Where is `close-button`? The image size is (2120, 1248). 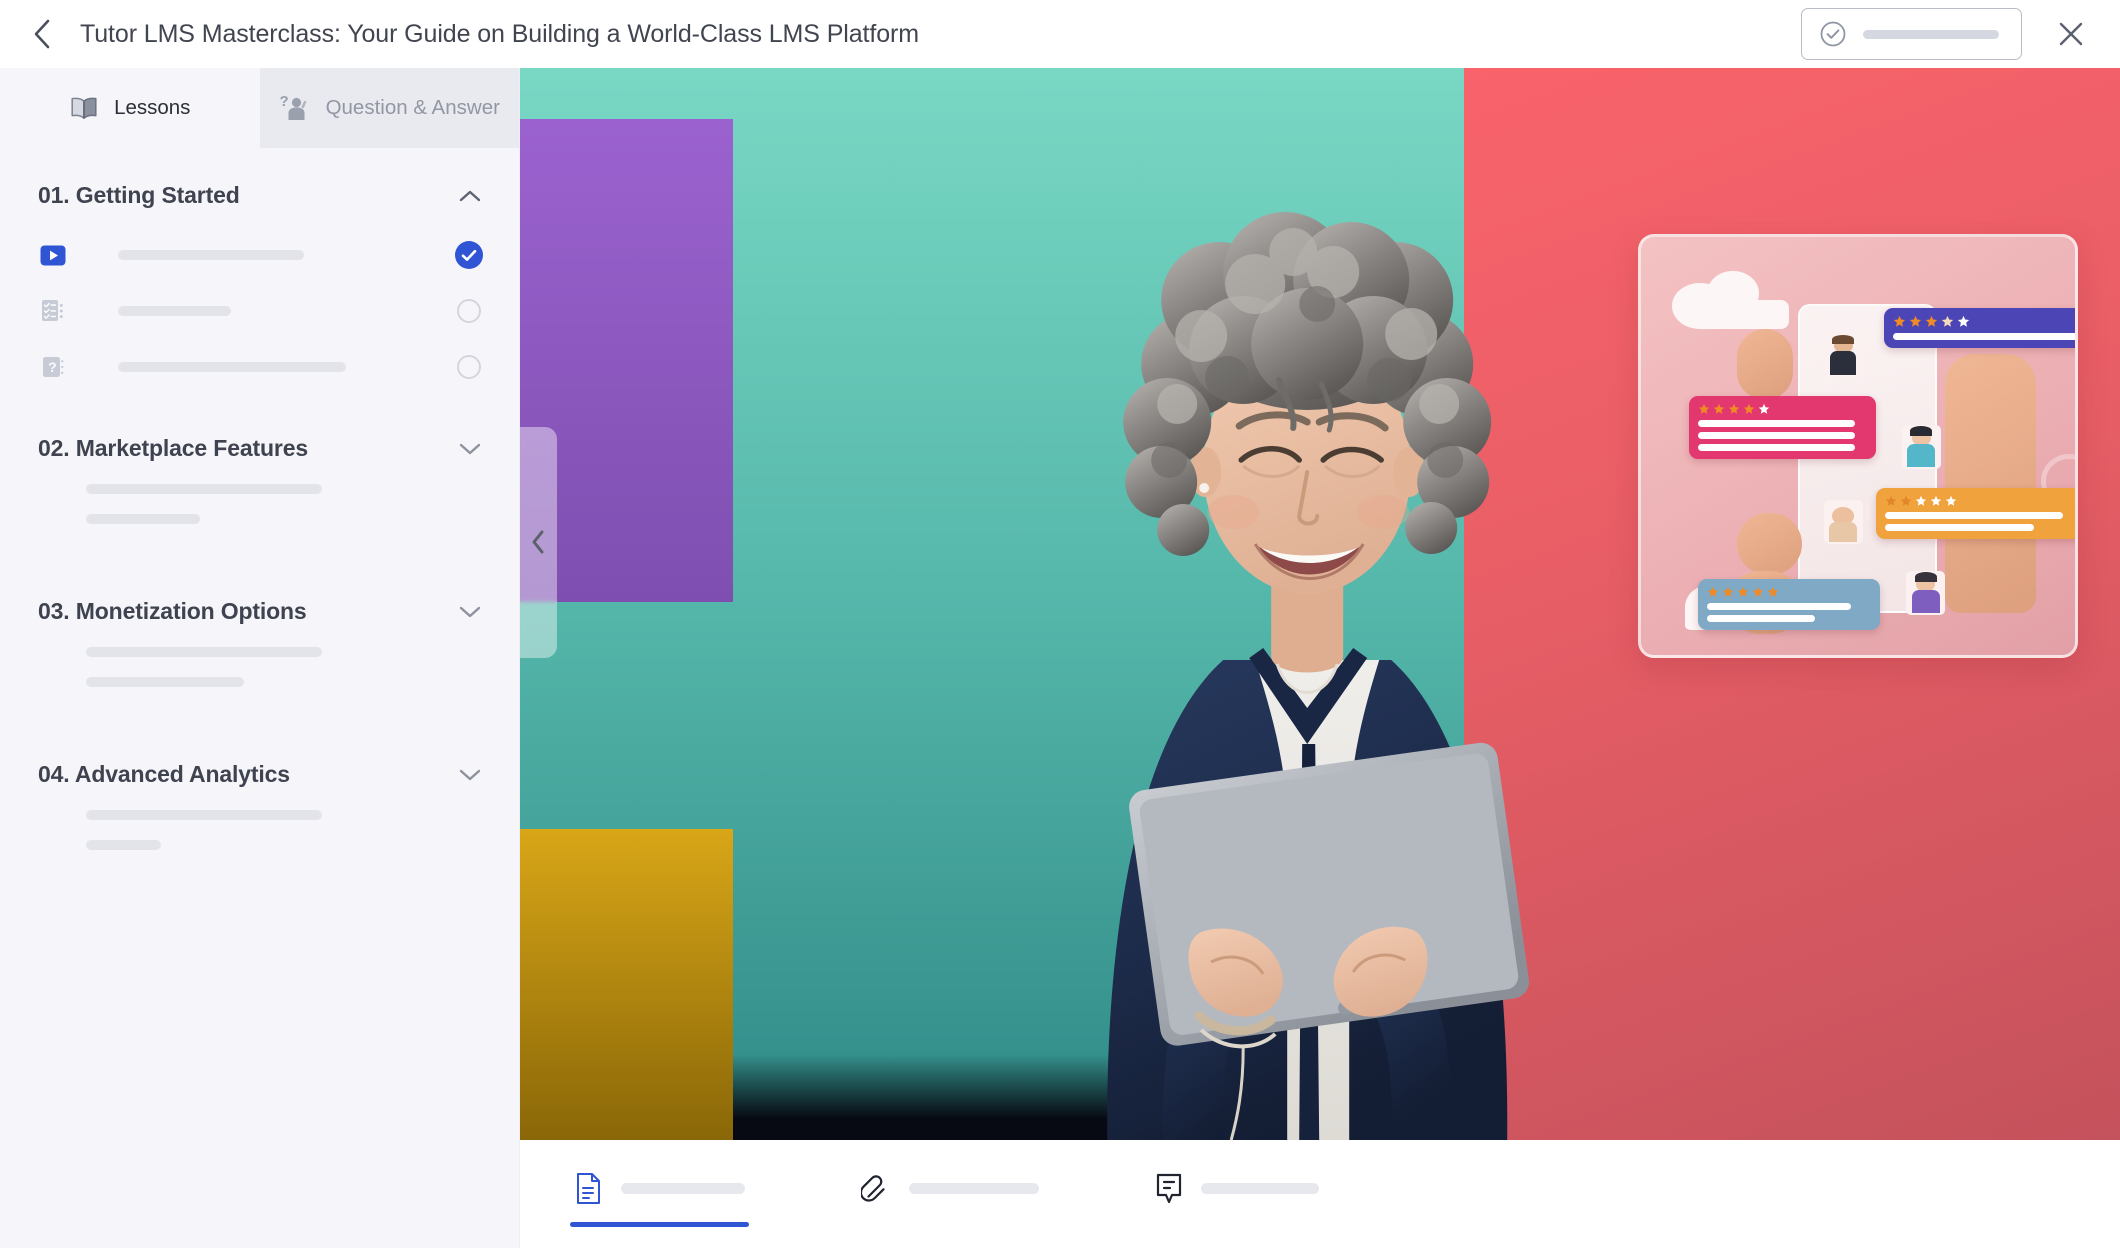
close-button is located at coordinates (2071, 34).